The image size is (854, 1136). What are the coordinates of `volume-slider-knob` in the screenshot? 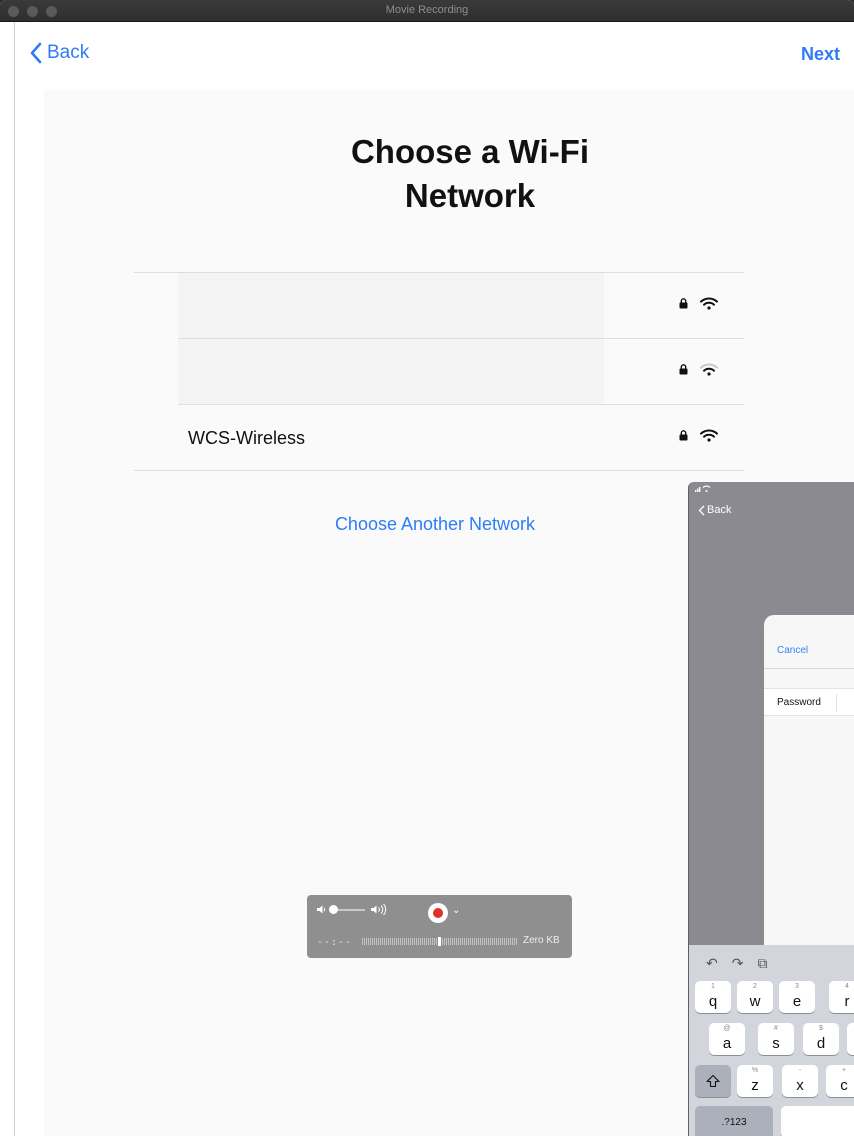 It's located at (333, 909).